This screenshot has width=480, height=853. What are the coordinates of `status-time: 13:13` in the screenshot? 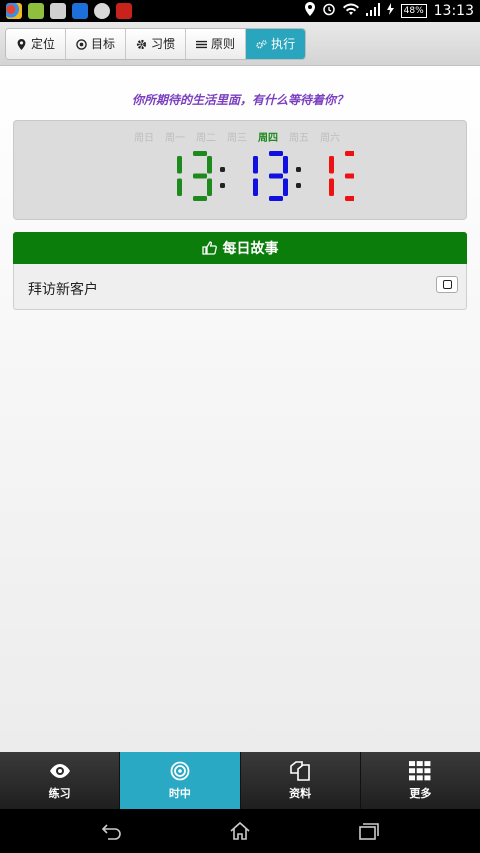 It's located at (453, 11).